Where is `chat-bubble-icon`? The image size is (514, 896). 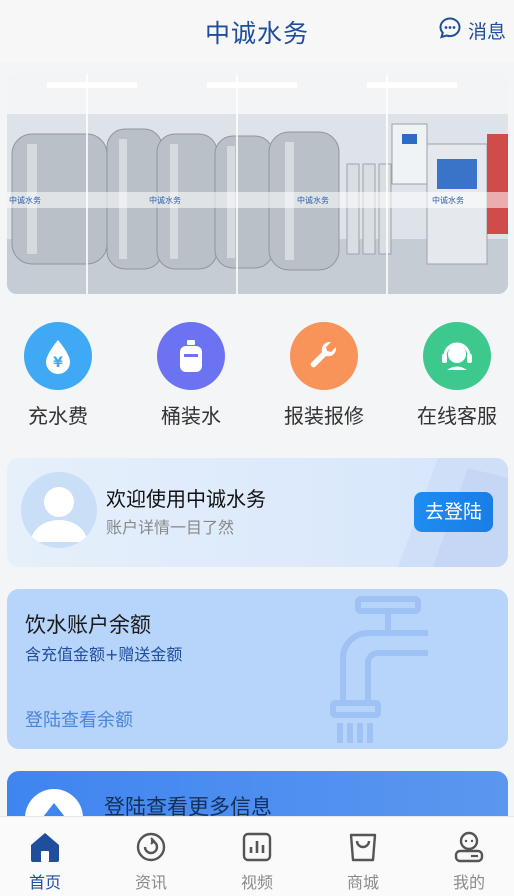
chat-bubble-icon is located at coordinates (450, 30).